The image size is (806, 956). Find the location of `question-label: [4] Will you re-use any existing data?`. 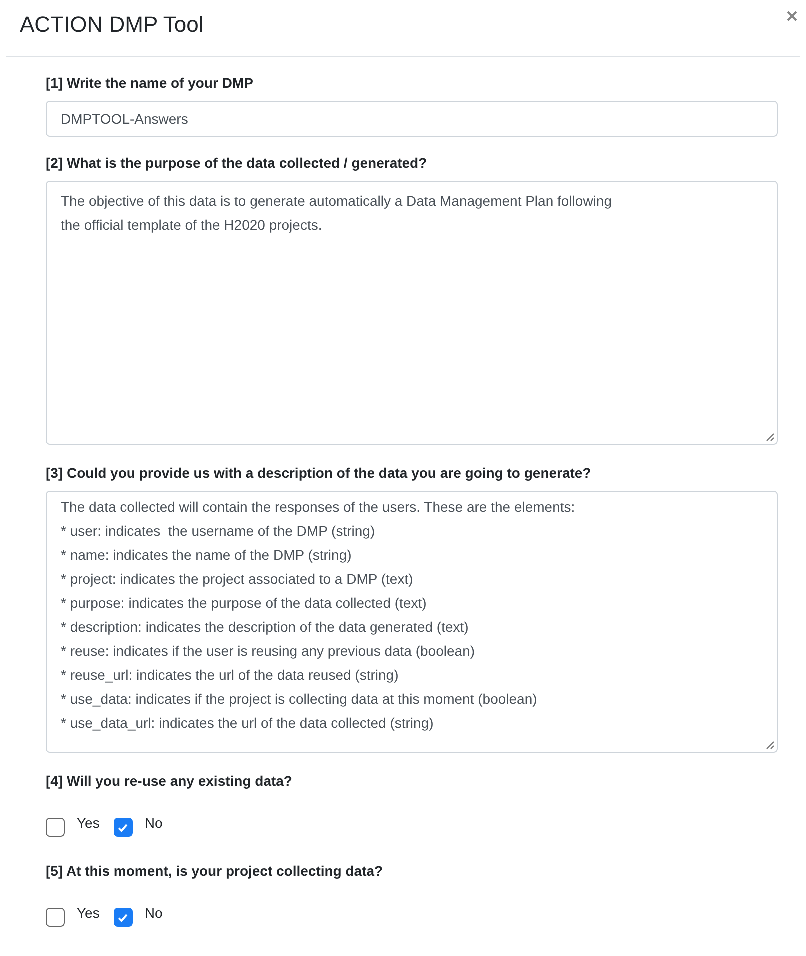

question-label: [4] Will you re-use any existing data? is located at coordinates (170, 781).